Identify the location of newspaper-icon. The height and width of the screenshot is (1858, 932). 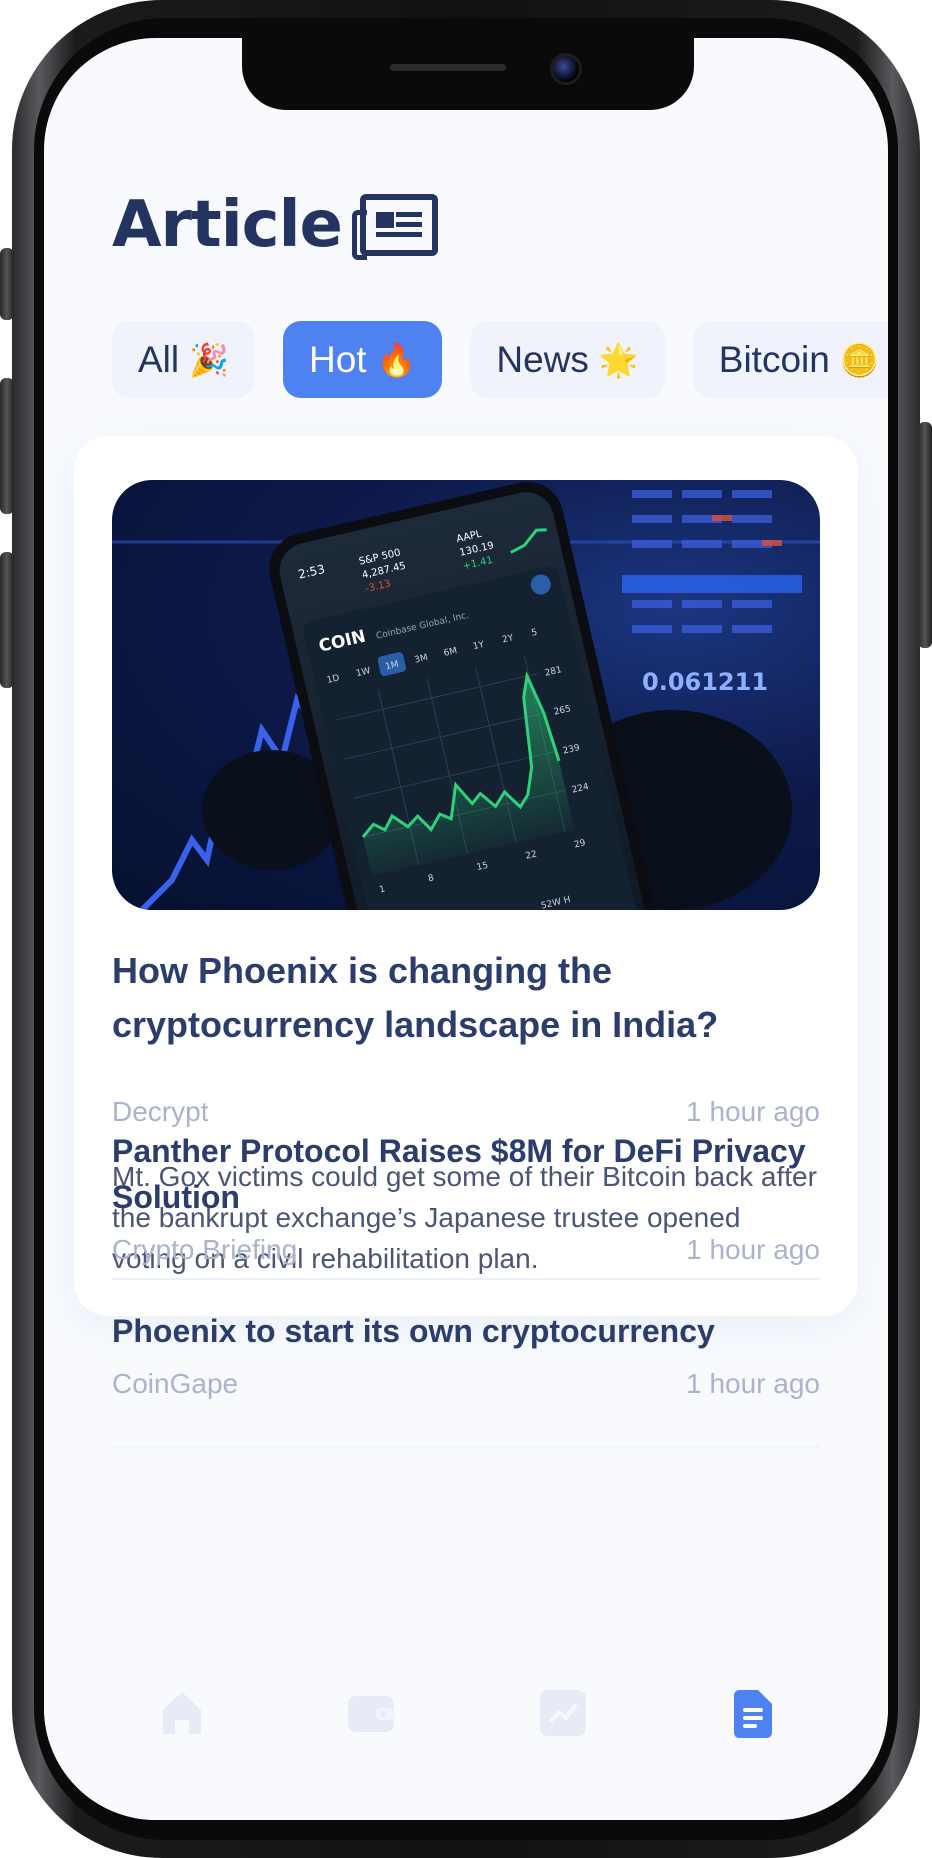
(394, 227).